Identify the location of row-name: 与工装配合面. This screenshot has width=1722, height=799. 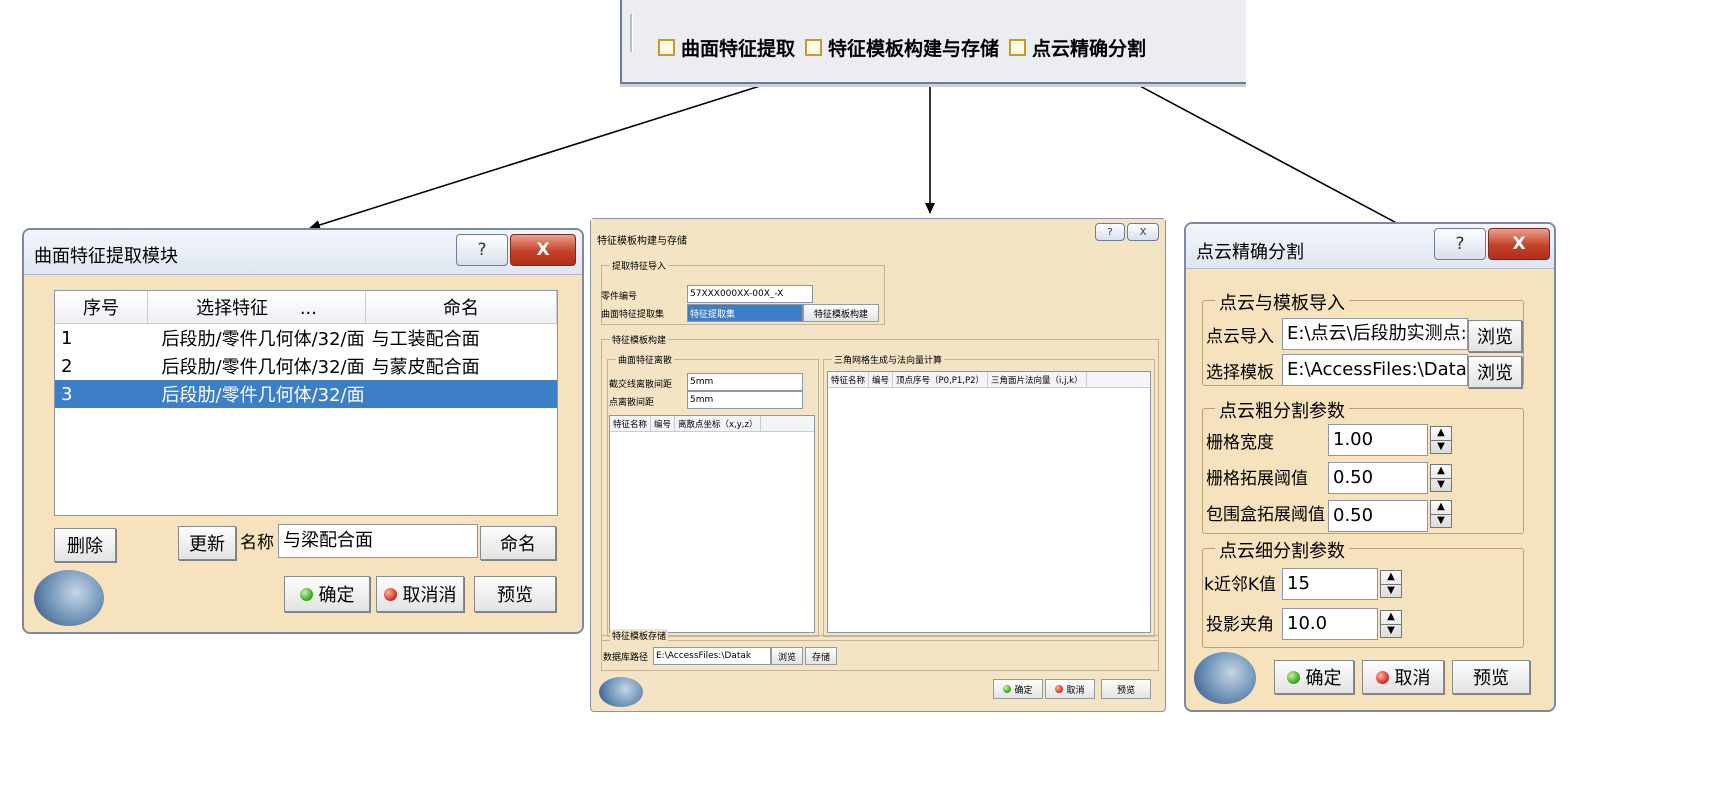
(425, 339).